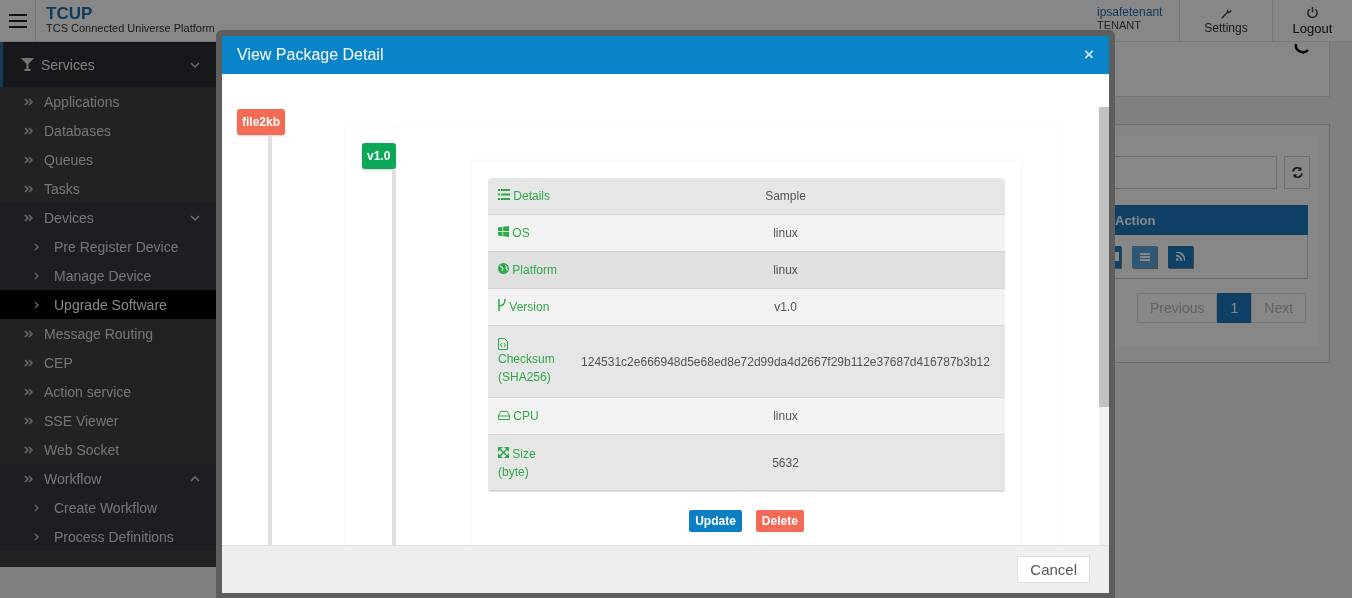  What do you see at coordinates (1234, 308) in the screenshot?
I see `pagination-button: 1` at bounding box center [1234, 308].